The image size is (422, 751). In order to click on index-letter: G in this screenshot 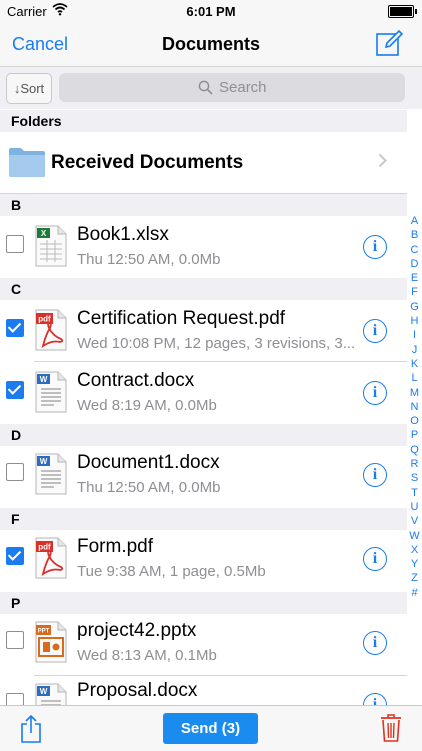, I will do `click(414, 307)`.